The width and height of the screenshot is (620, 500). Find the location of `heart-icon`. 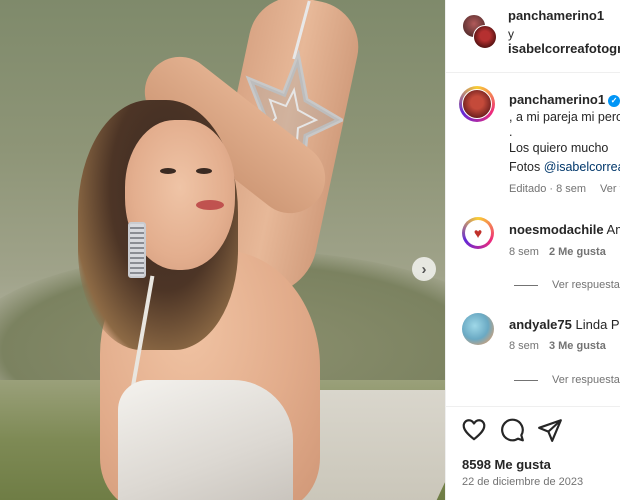

heart-icon is located at coordinates (474, 430).